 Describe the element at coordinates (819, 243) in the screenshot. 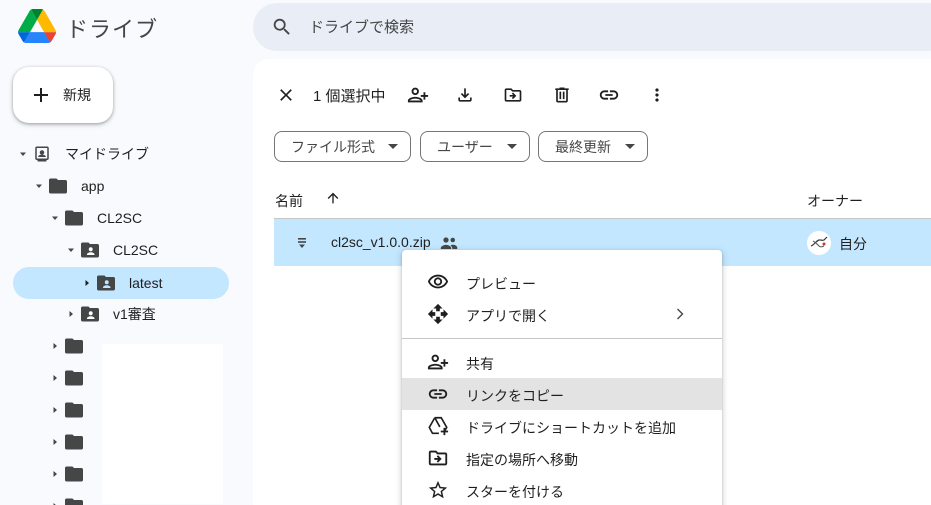

I see `avatar` at that location.